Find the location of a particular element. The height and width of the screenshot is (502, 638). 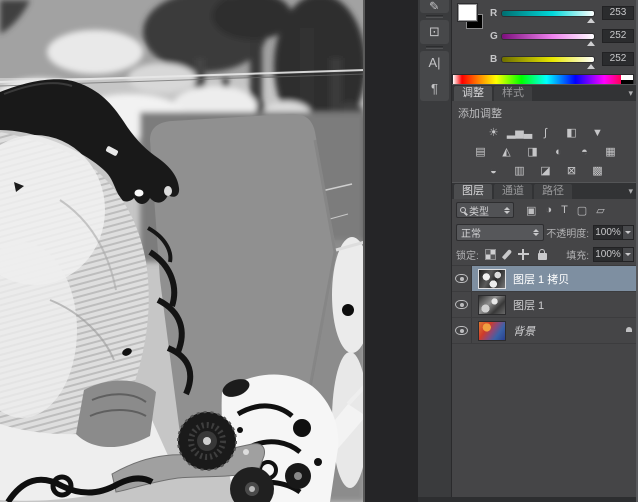

blend-select-arrows-icon is located at coordinates (536, 232).